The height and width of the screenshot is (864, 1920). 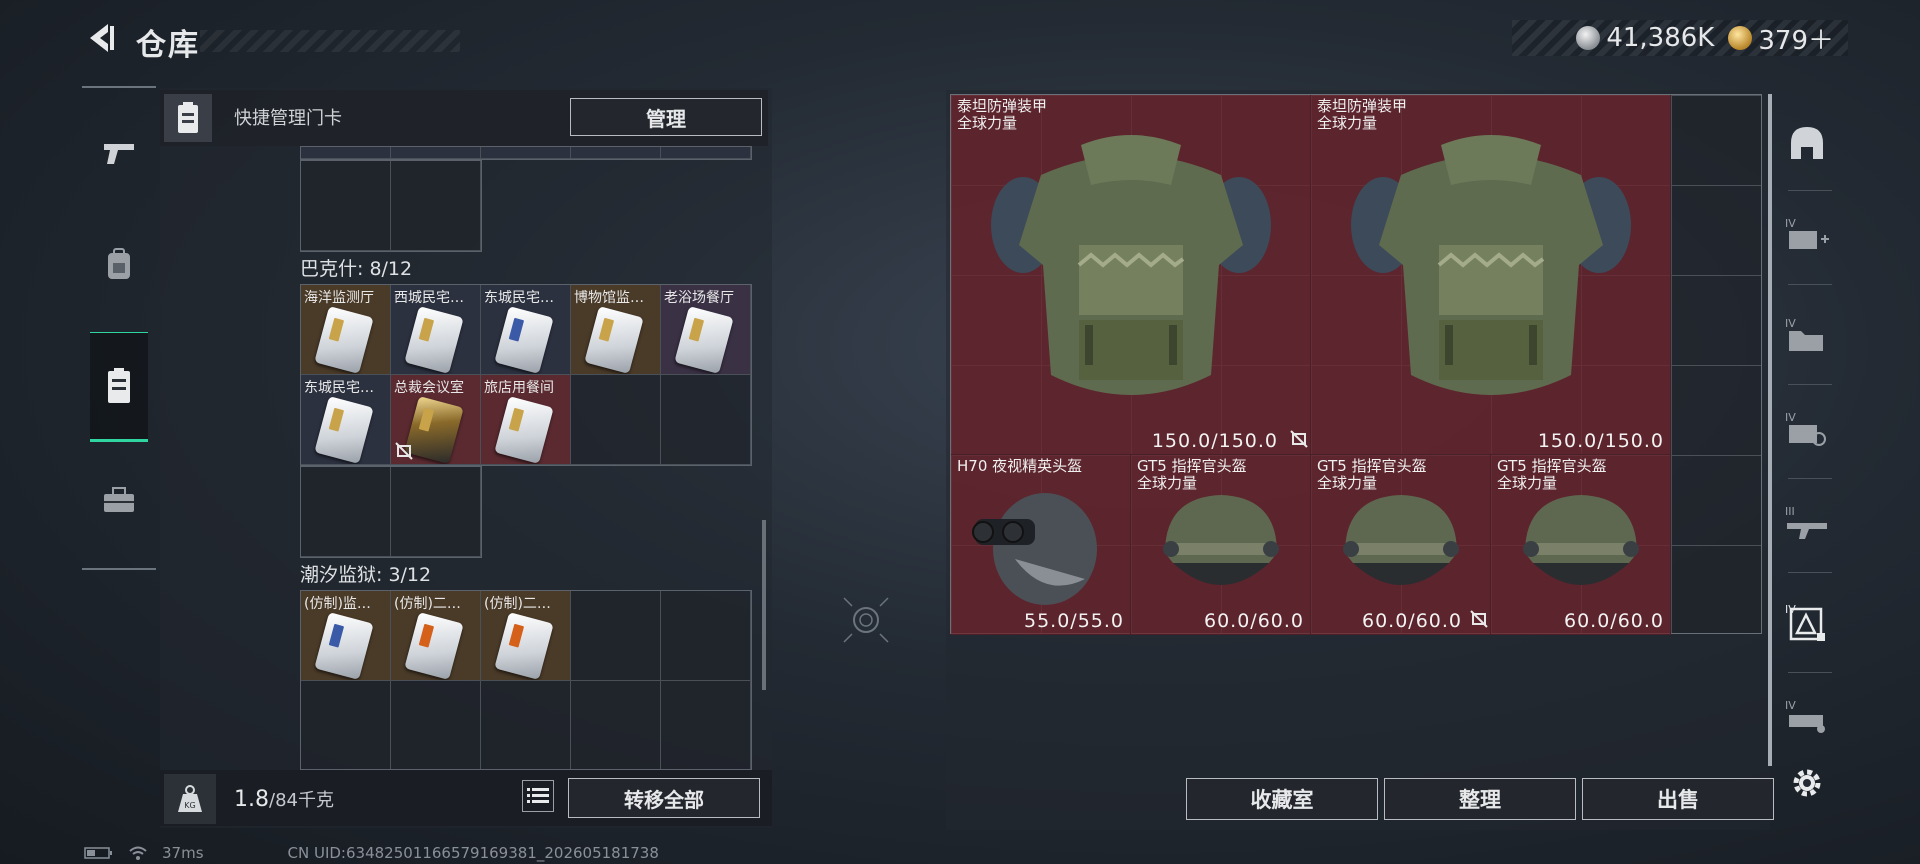 I want to click on back-button, so click(x=100, y=38).